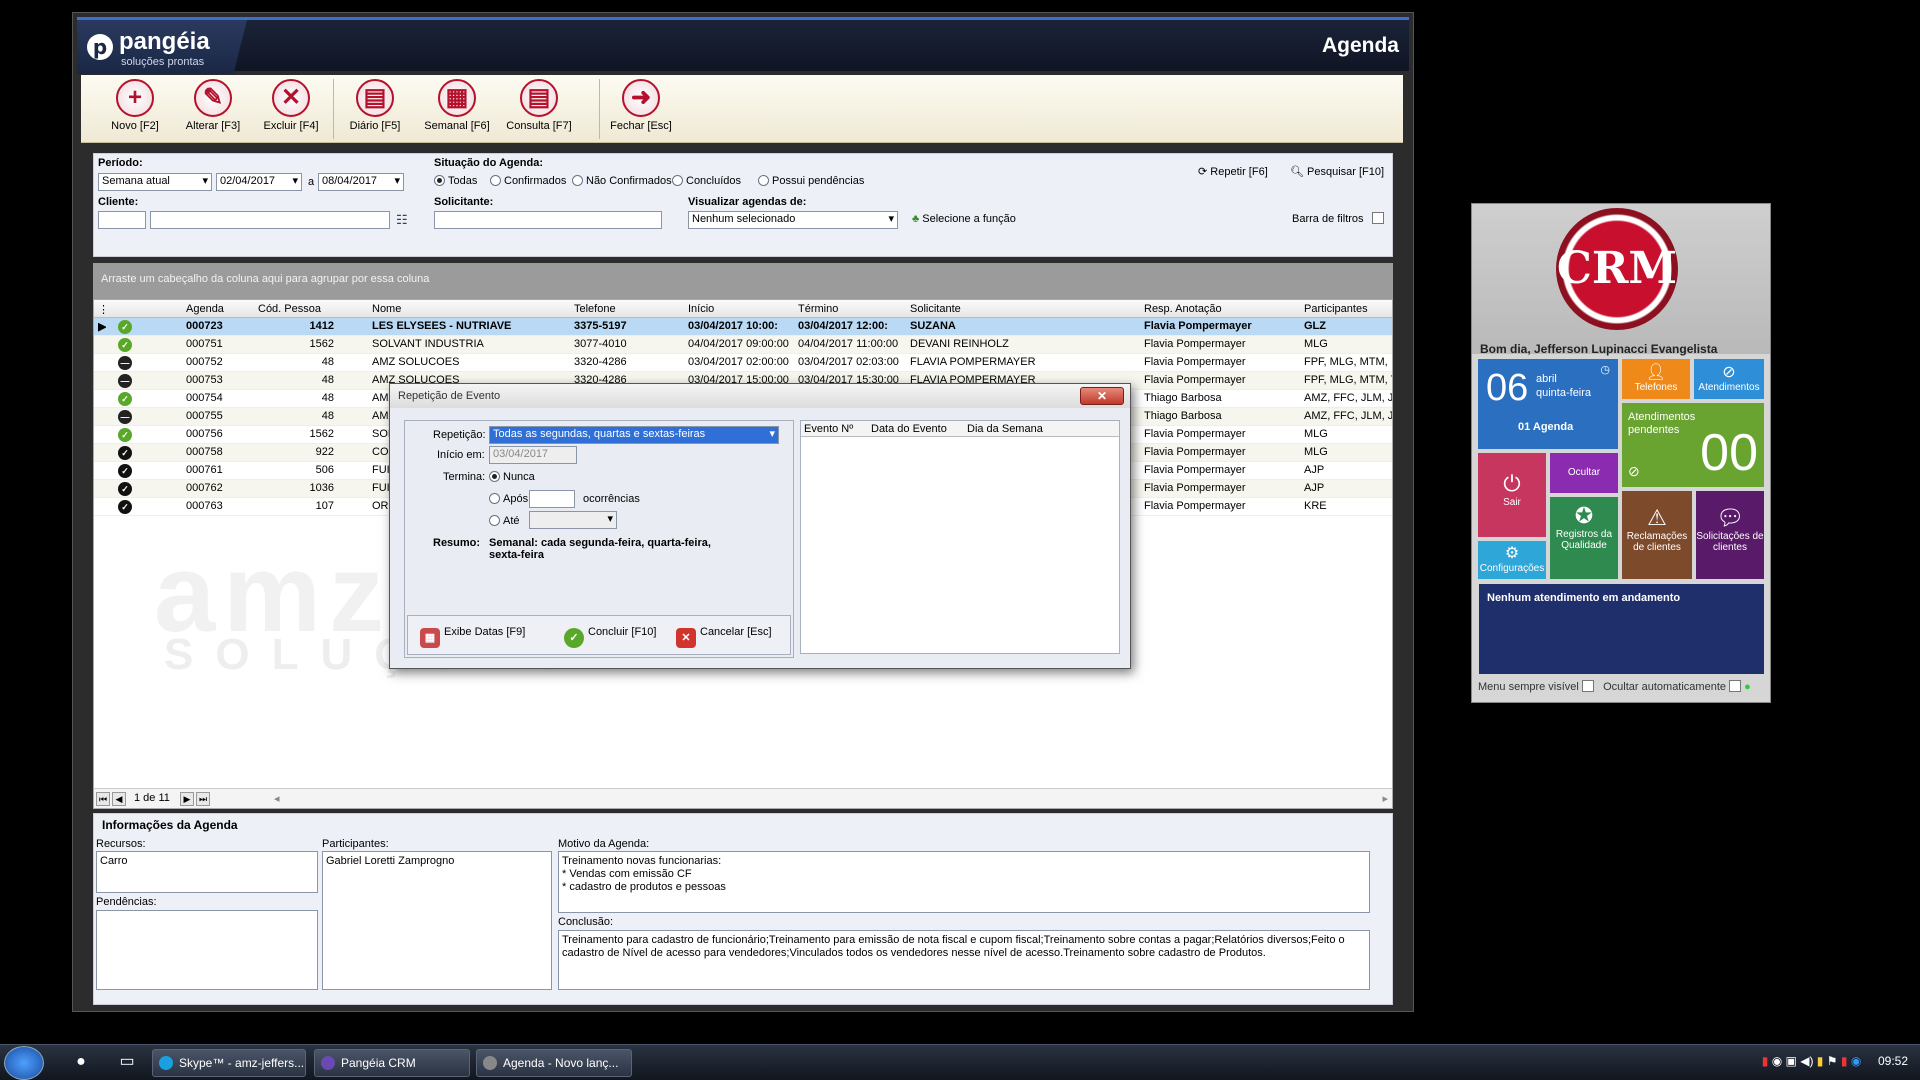  I want to click on cliente-search-icon: ☷, so click(402, 220).